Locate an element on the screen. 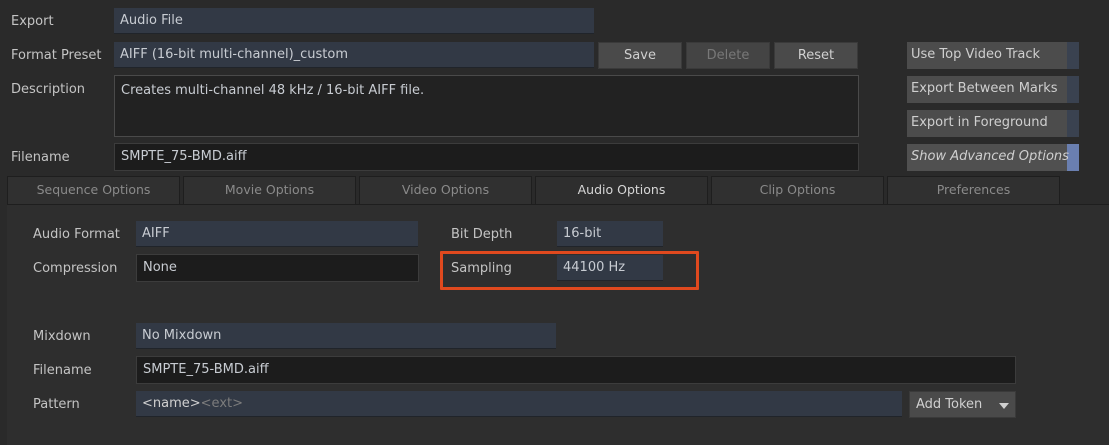  sampling-label: Sampling is located at coordinates (481, 268).